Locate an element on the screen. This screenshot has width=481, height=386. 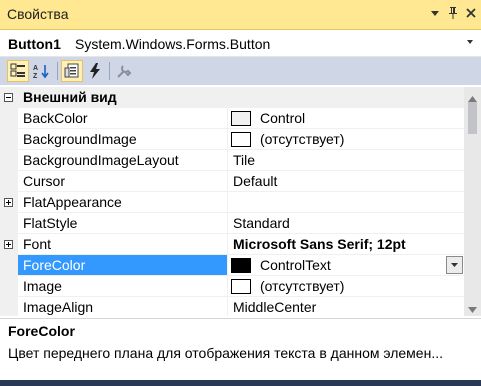
properties-icon is located at coordinates (72, 71).